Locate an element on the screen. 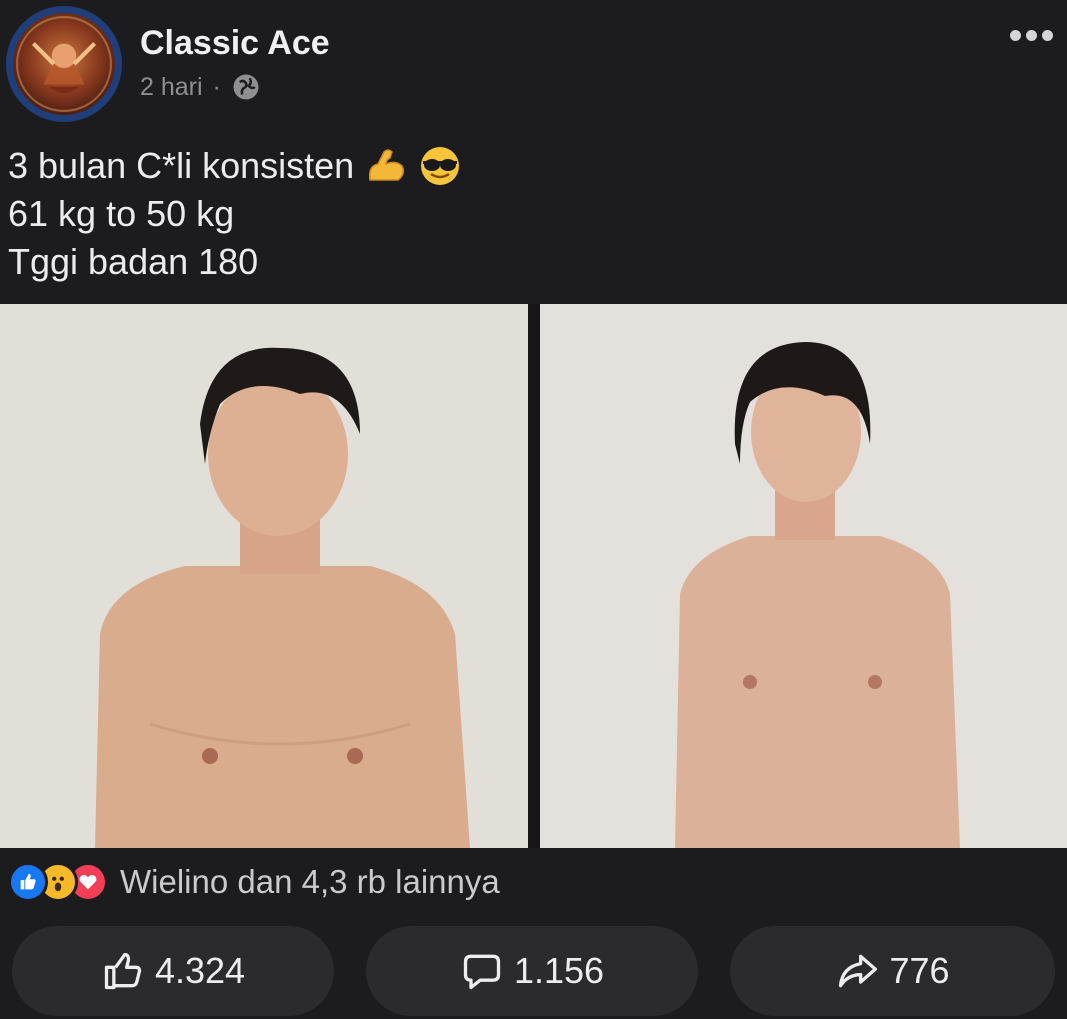 This screenshot has width=1067, height=1019. reaction-summary: Wielino dan 4,3 rb lainnya is located at coordinates (254, 882).